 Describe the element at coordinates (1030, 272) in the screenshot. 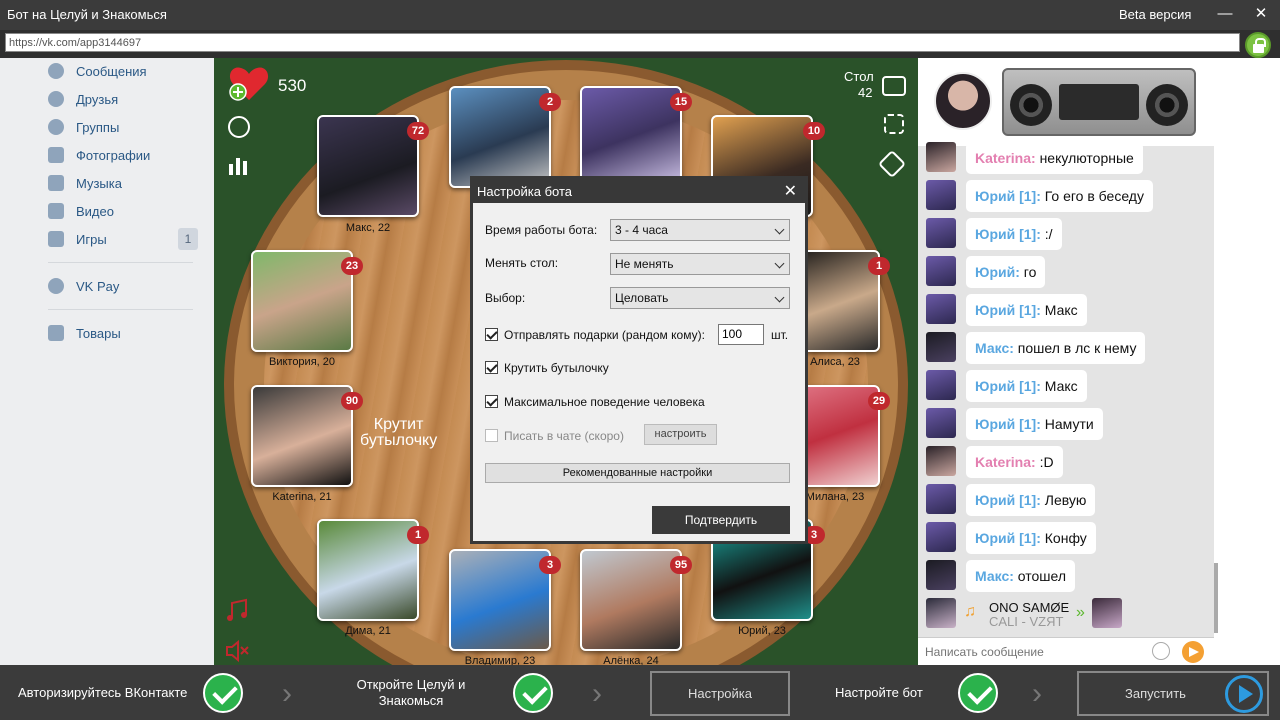

I see `message-text: го` at that location.